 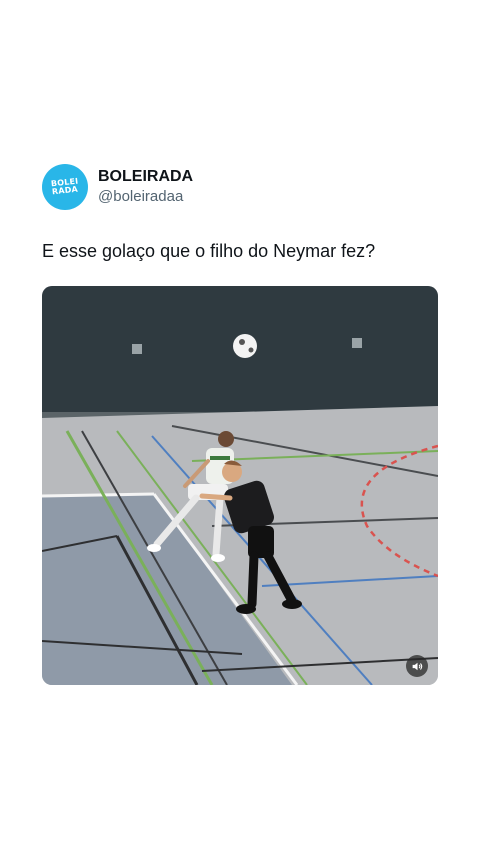 I want to click on avatar: BOLEI RADA, so click(x=65, y=187).